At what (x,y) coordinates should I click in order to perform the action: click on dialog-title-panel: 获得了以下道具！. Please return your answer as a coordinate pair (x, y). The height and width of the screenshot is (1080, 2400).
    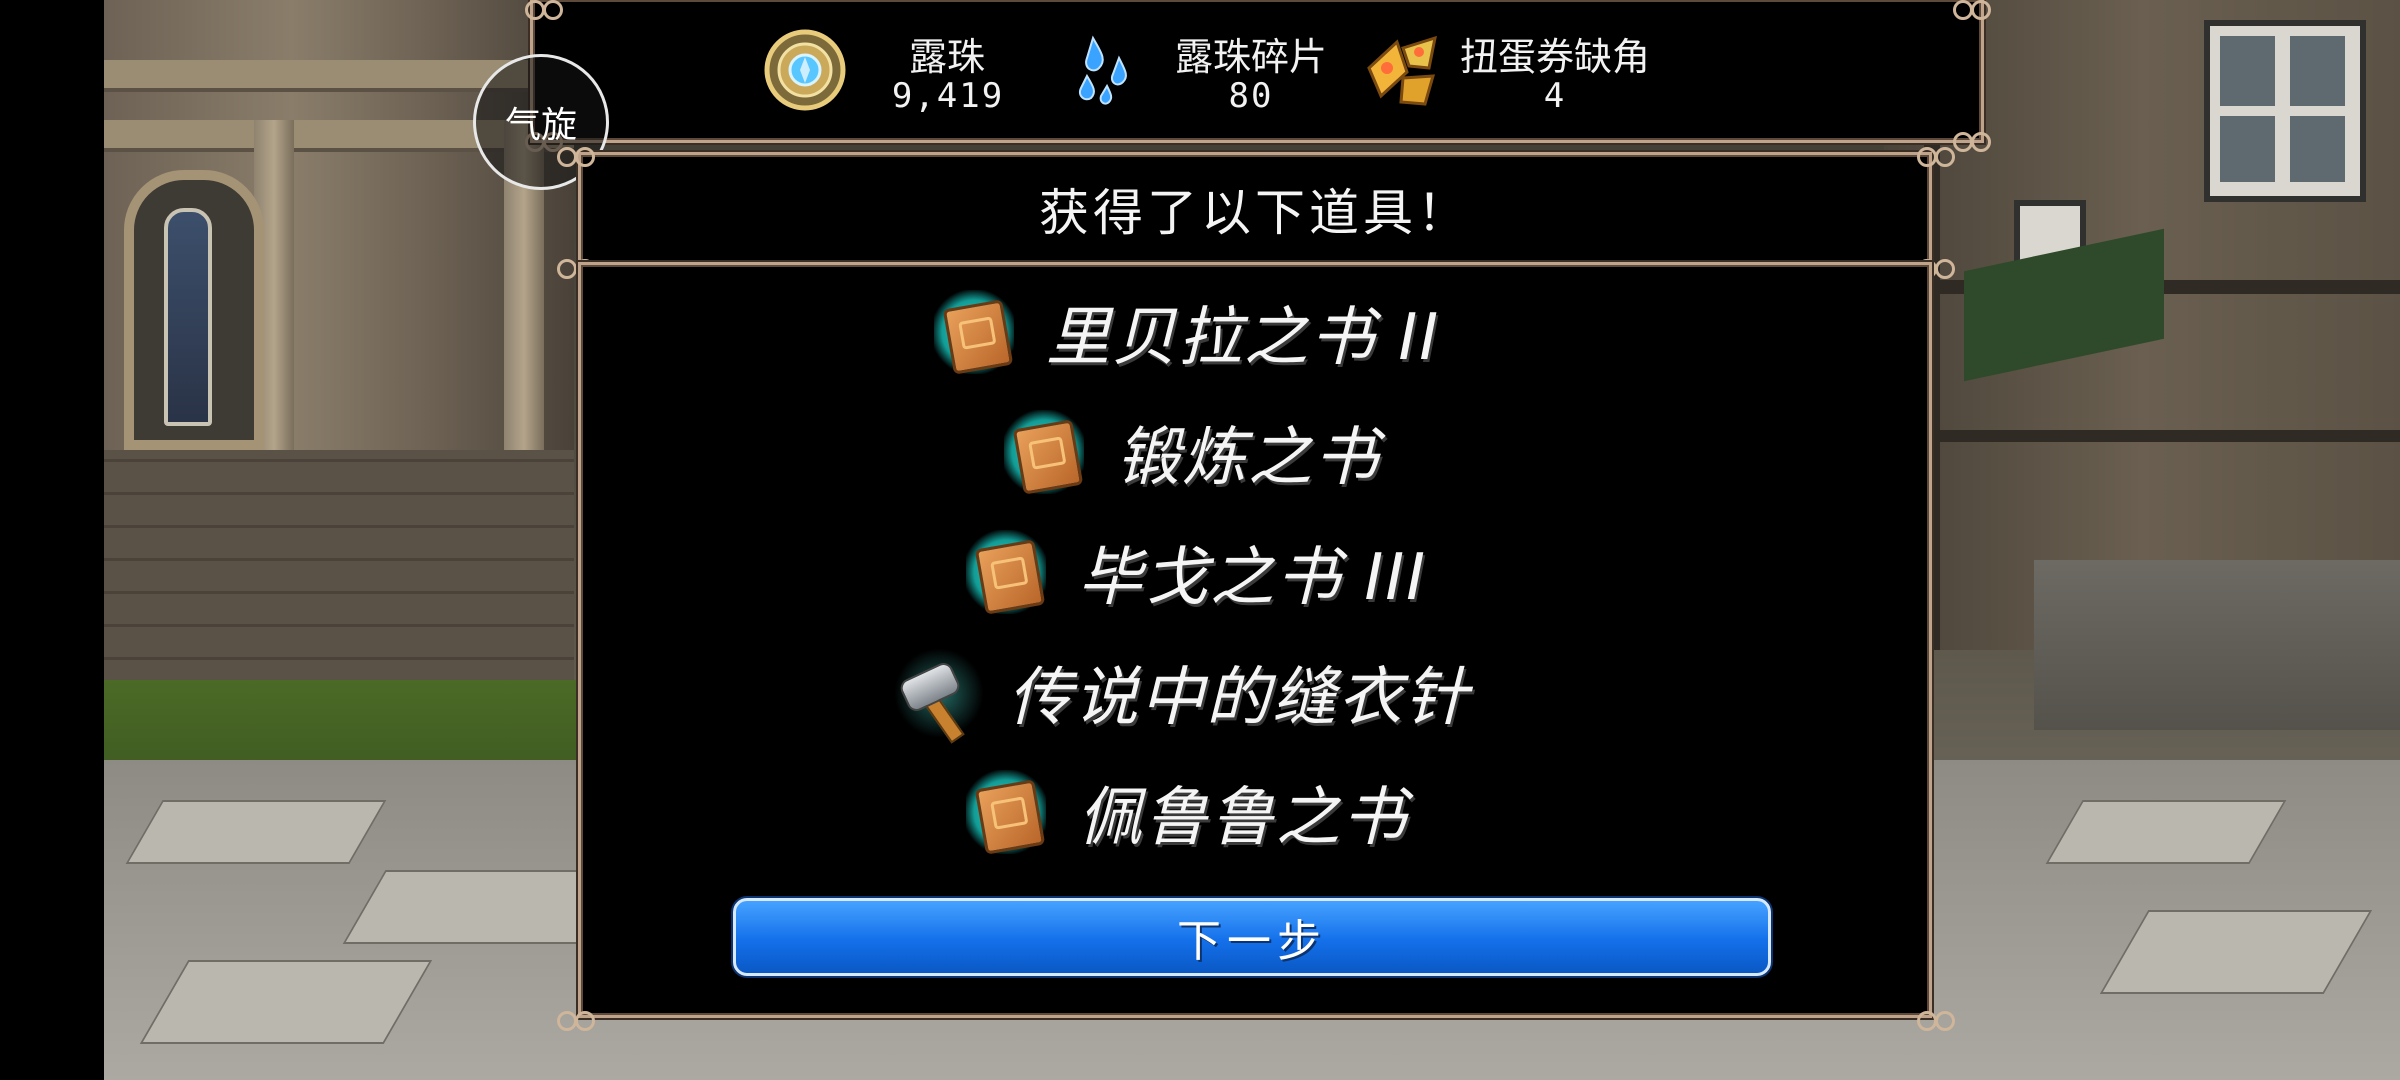
    Looking at the image, I should click on (1256, 213).